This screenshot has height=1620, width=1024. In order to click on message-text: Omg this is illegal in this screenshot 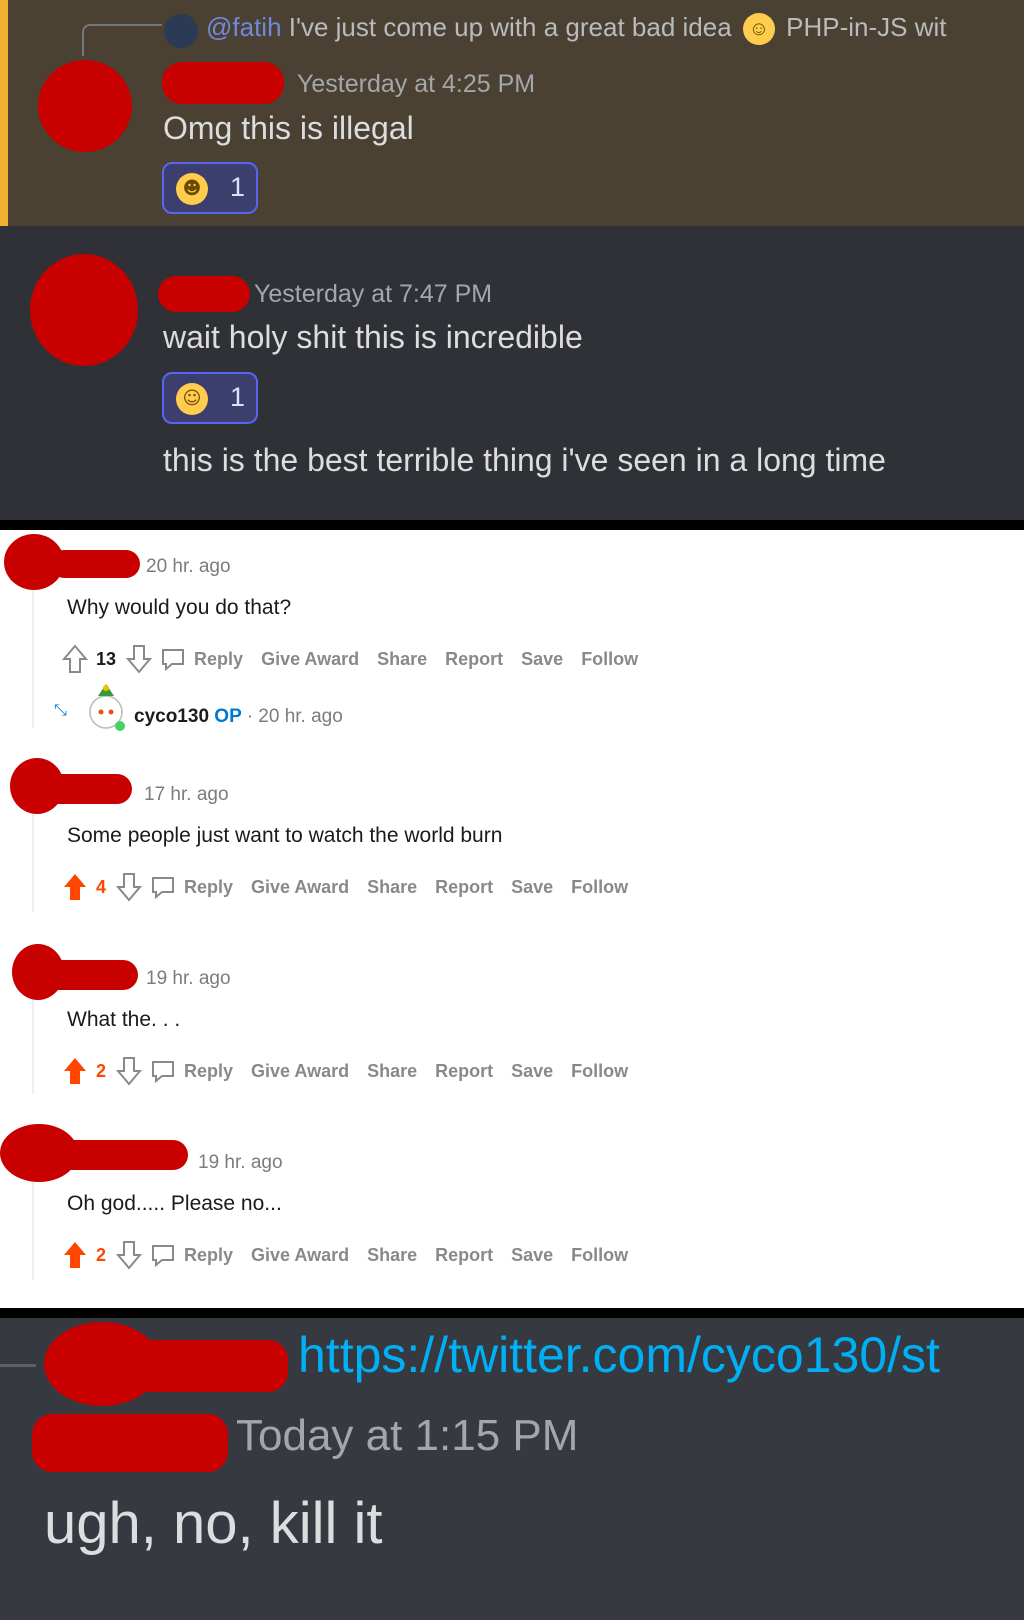, I will do `click(288, 128)`.